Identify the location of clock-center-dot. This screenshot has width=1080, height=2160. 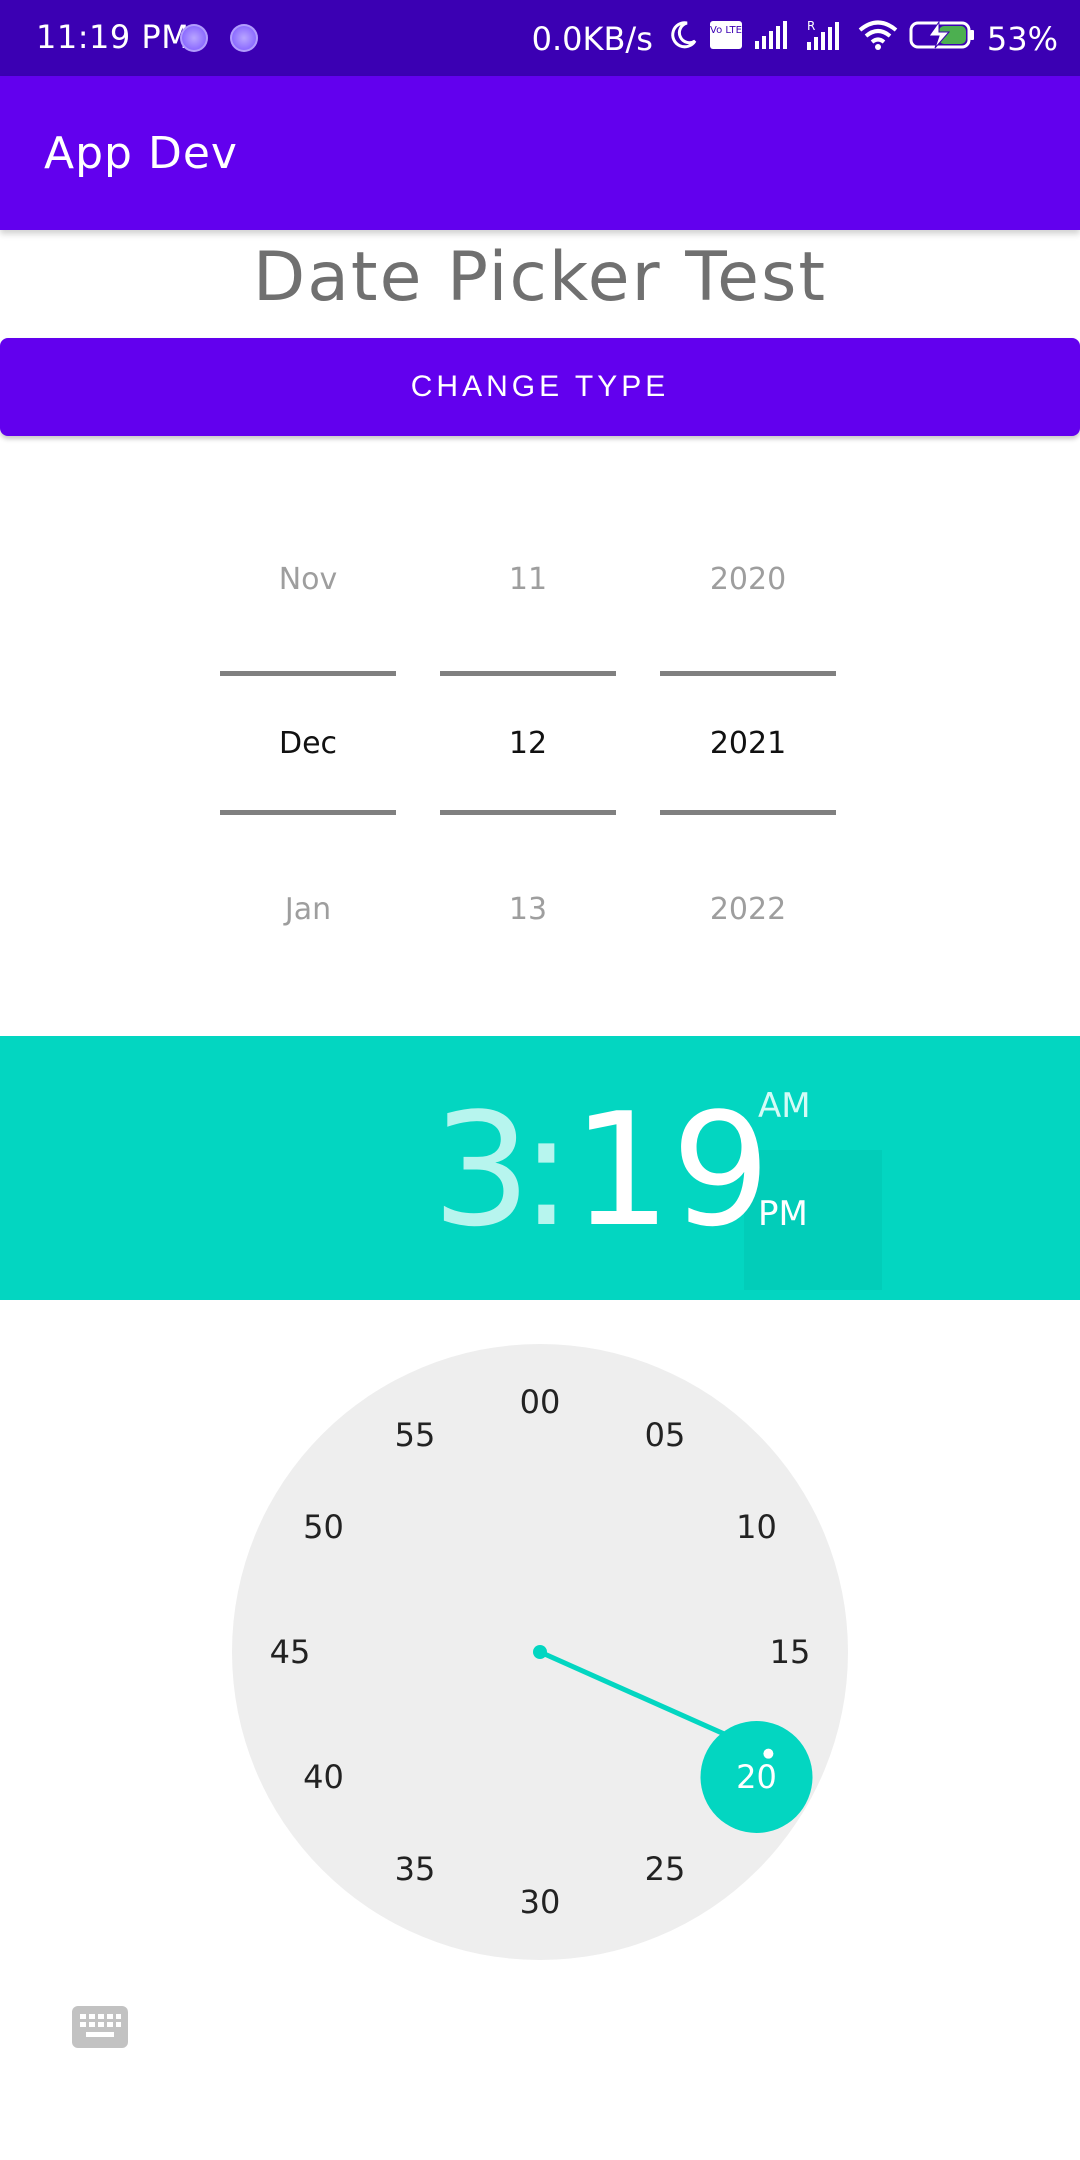
(540, 1652).